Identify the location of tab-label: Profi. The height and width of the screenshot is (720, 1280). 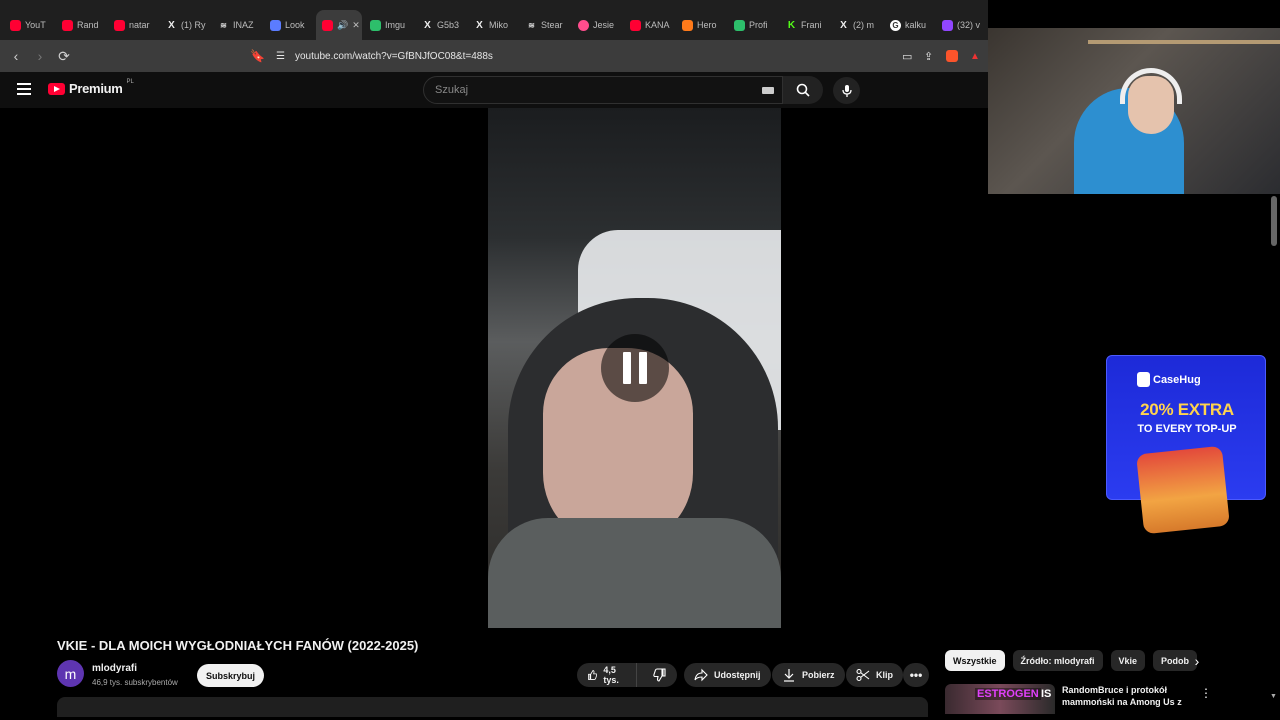
(758, 25).